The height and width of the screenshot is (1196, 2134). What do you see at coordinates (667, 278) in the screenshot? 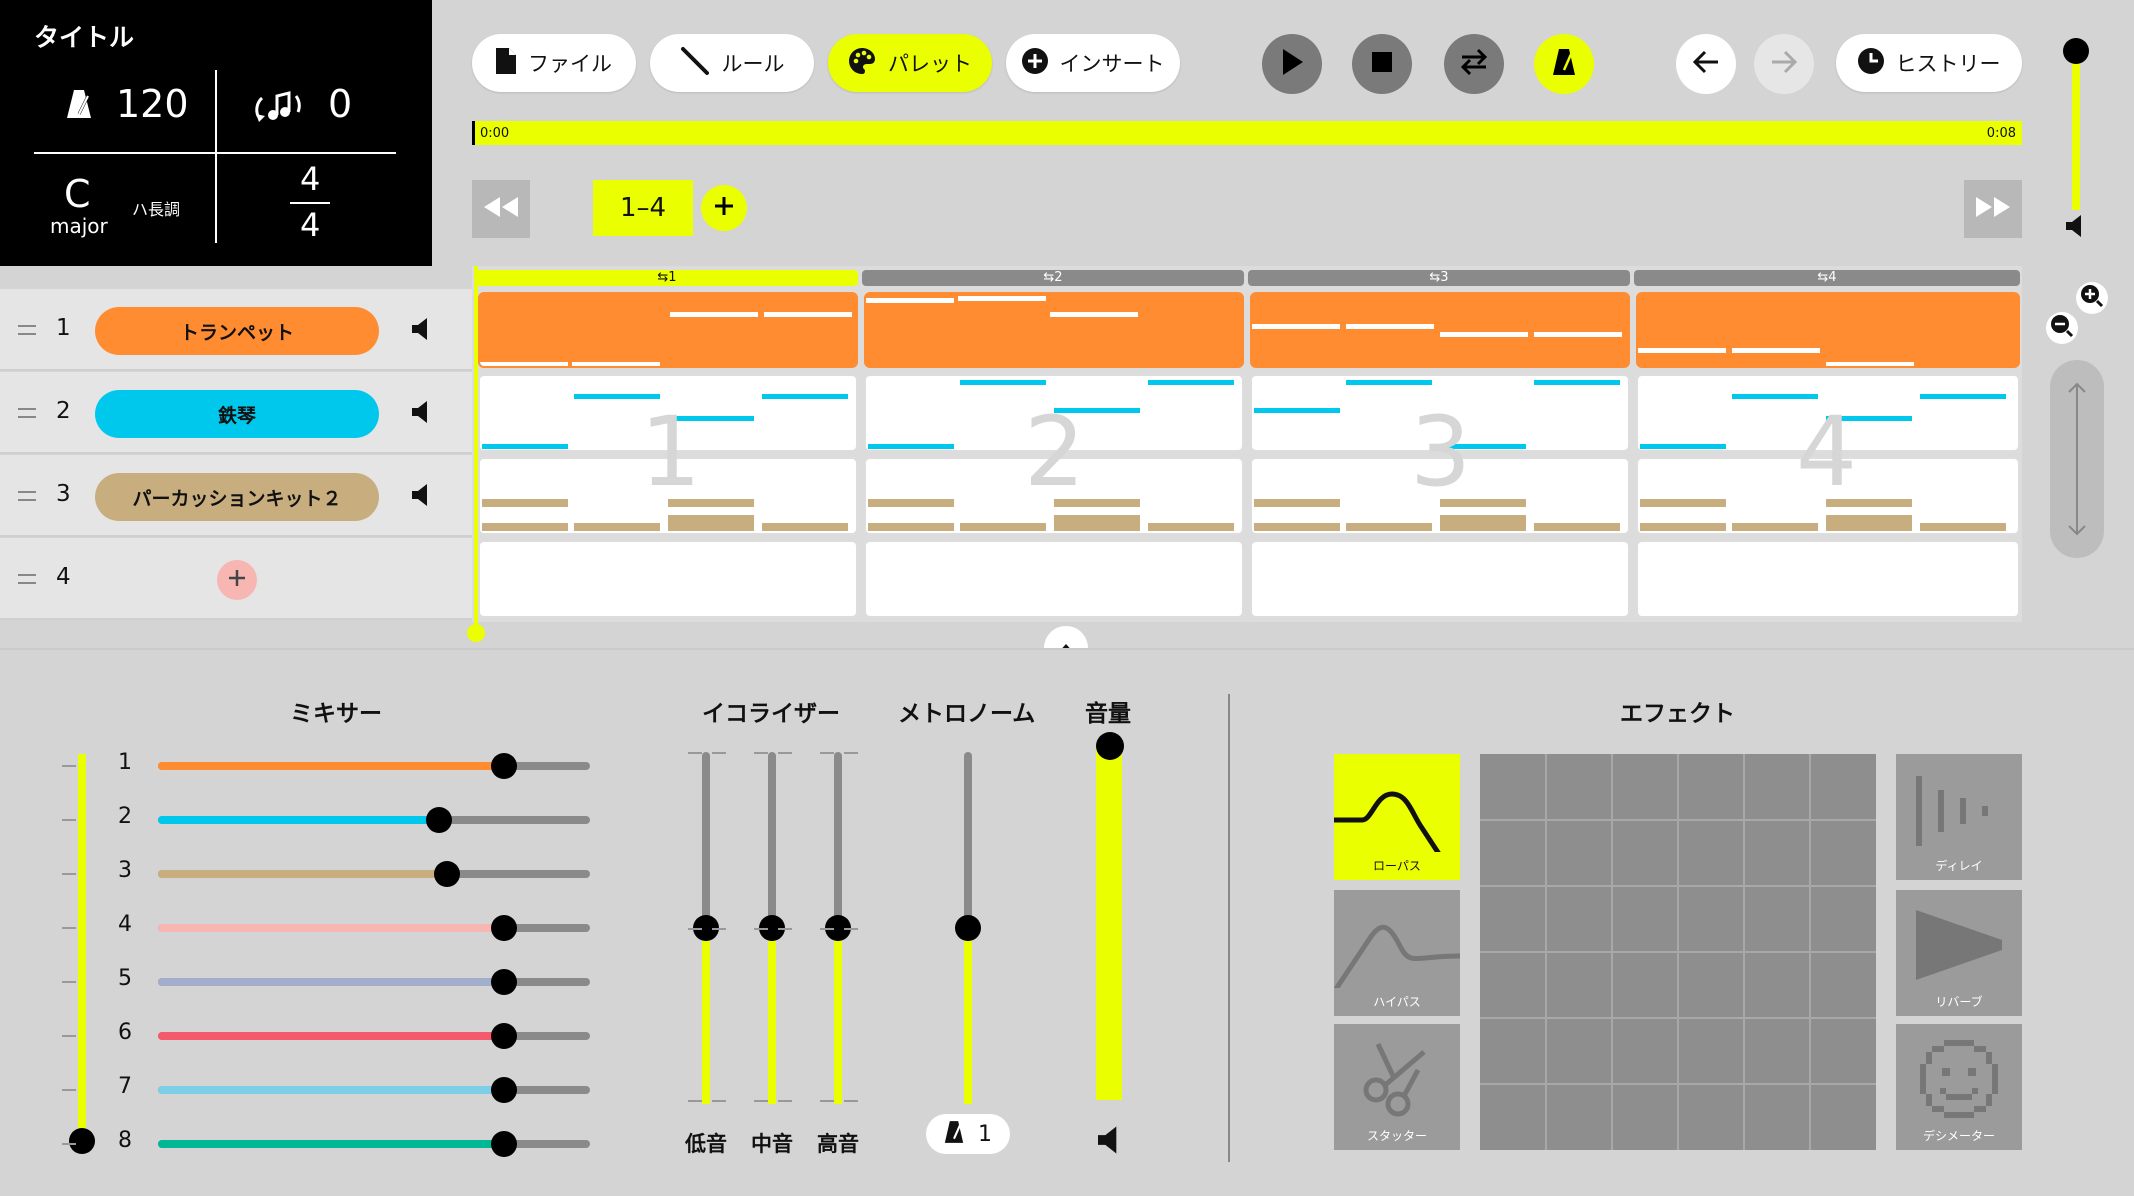
I see `measure-header-1: ⇆1` at bounding box center [667, 278].